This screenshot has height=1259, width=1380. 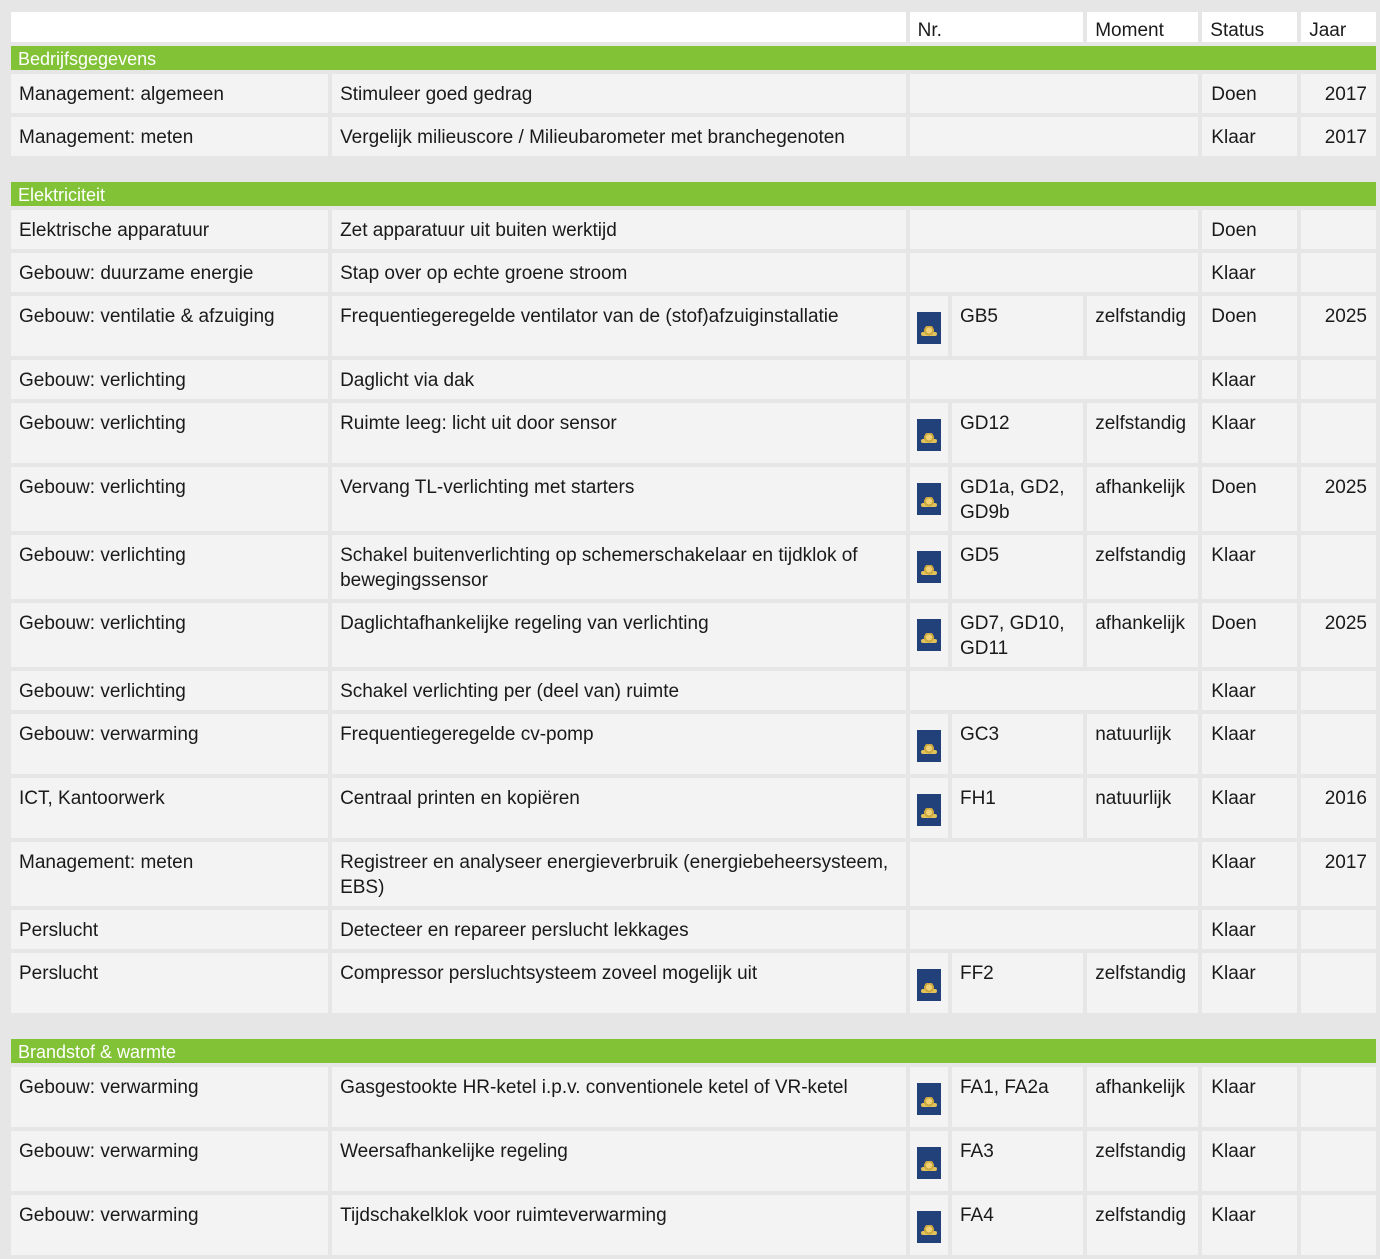 What do you see at coordinates (1017, 1225) in the screenshot?
I see `nr-cell: FA4` at bounding box center [1017, 1225].